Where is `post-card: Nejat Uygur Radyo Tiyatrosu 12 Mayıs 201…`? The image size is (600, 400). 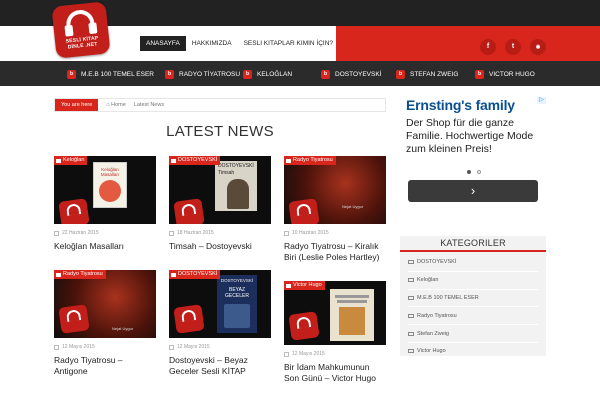 post-card: Nejat Uygur Radyo Tiyatrosu 12 Mayıs 201… is located at coordinates (105, 323).